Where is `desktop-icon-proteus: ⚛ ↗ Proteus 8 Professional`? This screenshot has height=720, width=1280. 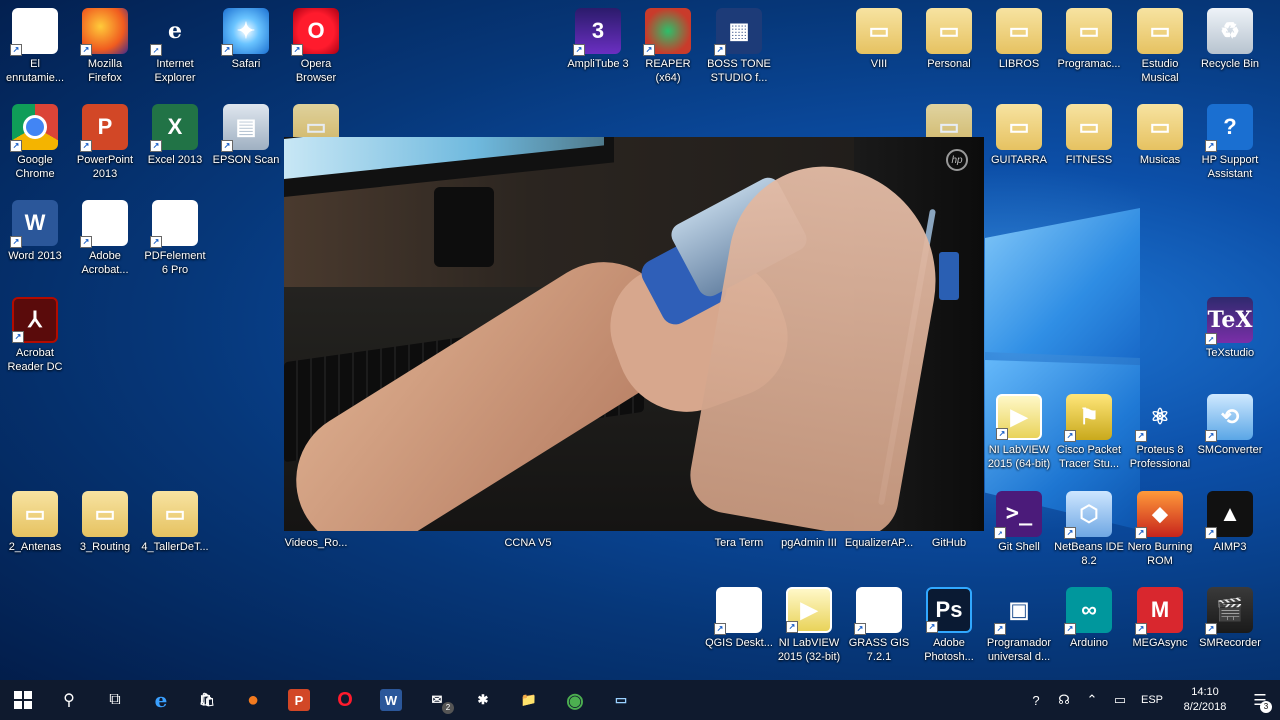
desktop-icon-proteus: ⚛ ↗ Proteus 8 Professional is located at coordinates (1160, 431).